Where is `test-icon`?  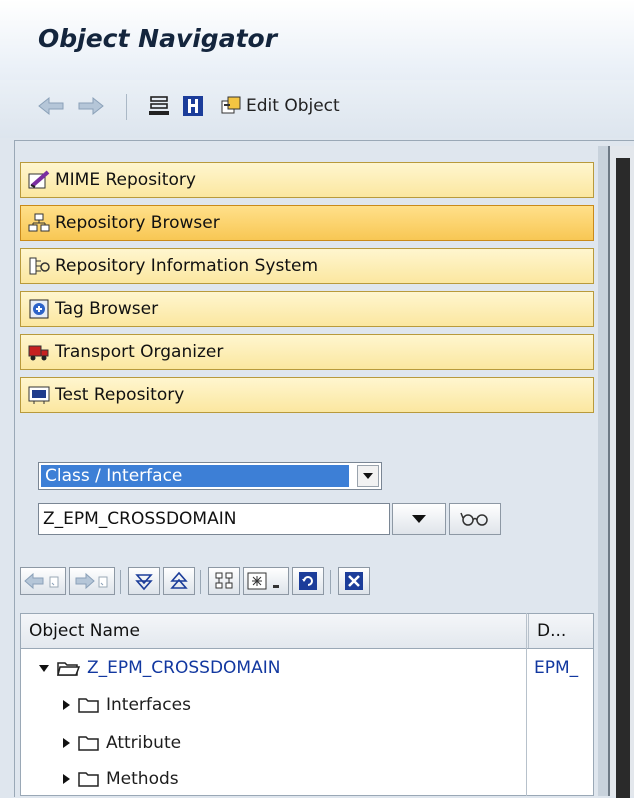 test-icon is located at coordinates (39, 395).